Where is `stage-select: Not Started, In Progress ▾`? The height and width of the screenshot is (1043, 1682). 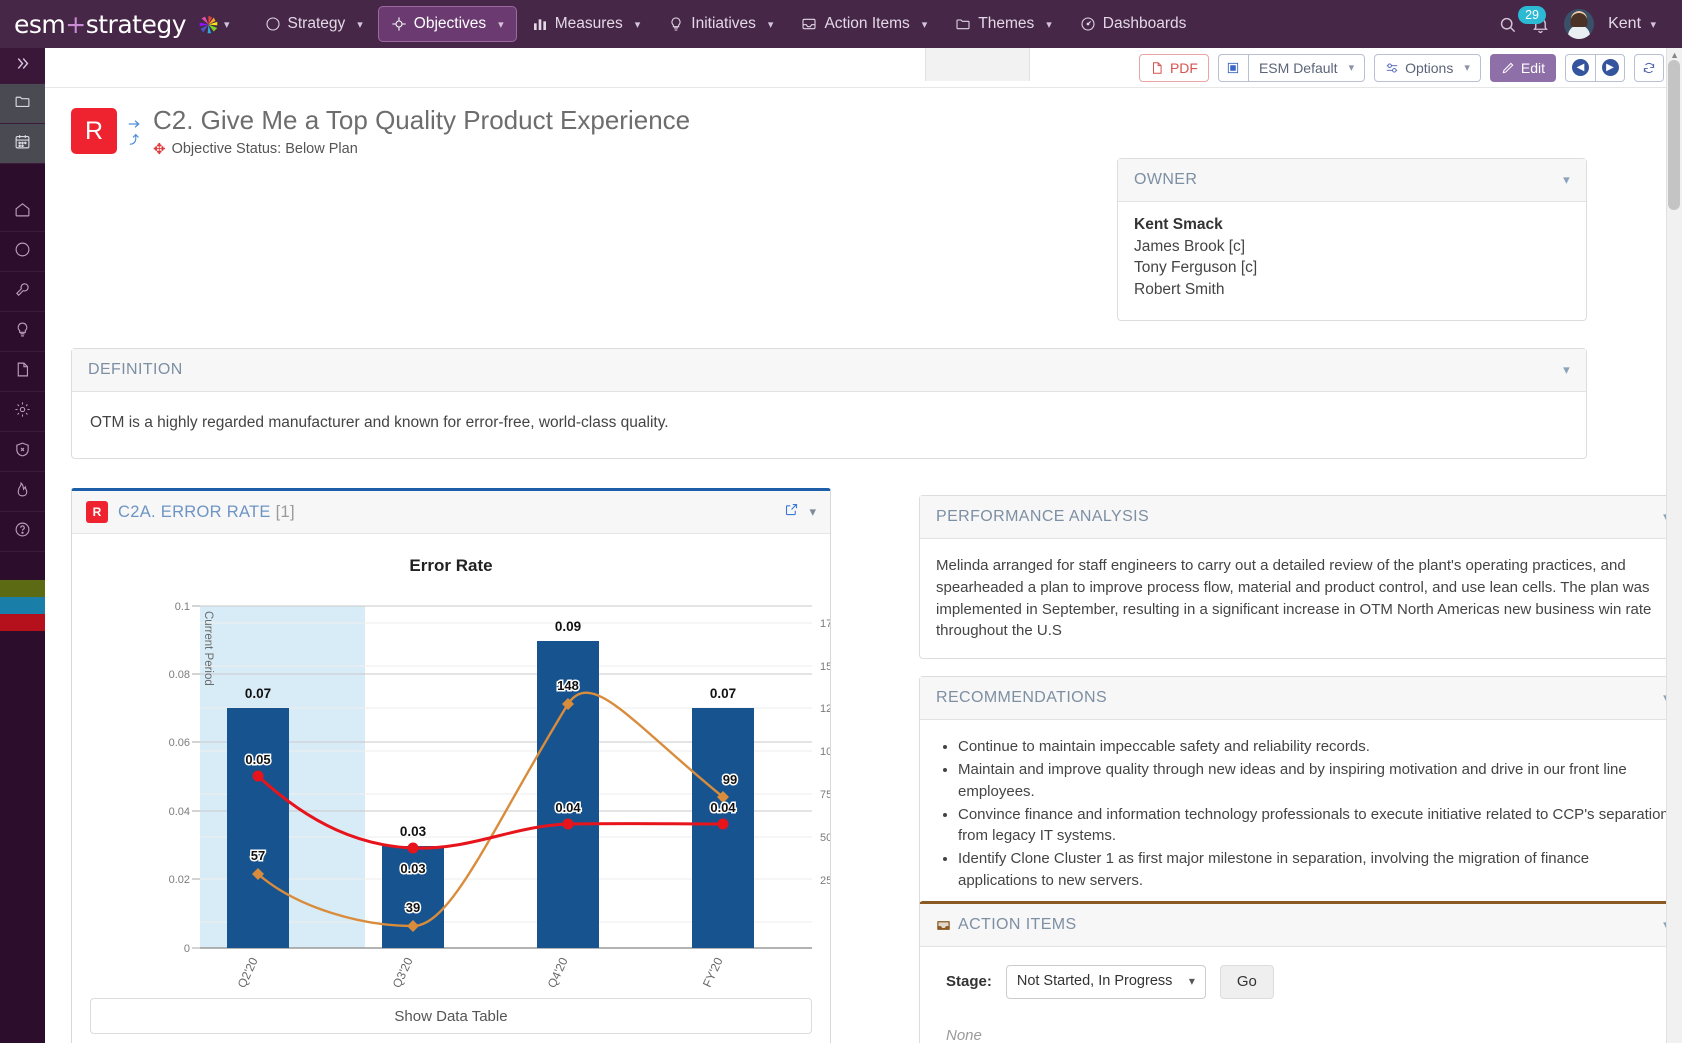 stage-select: Not Started, In Progress ▾ is located at coordinates (1105, 982).